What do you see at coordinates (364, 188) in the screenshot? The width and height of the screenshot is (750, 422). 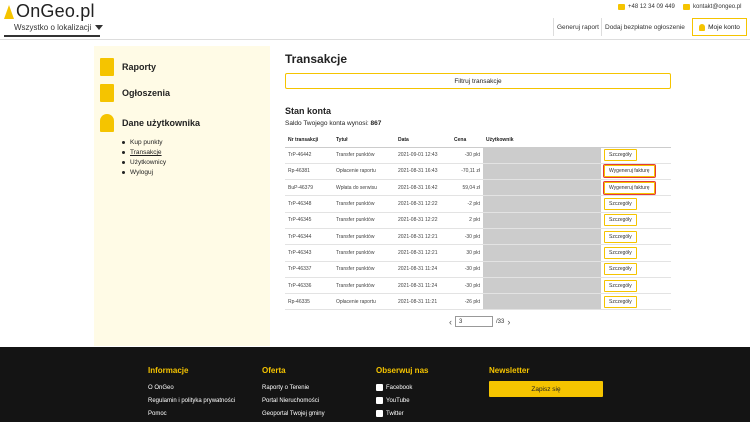 I see `cell-title: Wpłata do serwisu` at bounding box center [364, 188].